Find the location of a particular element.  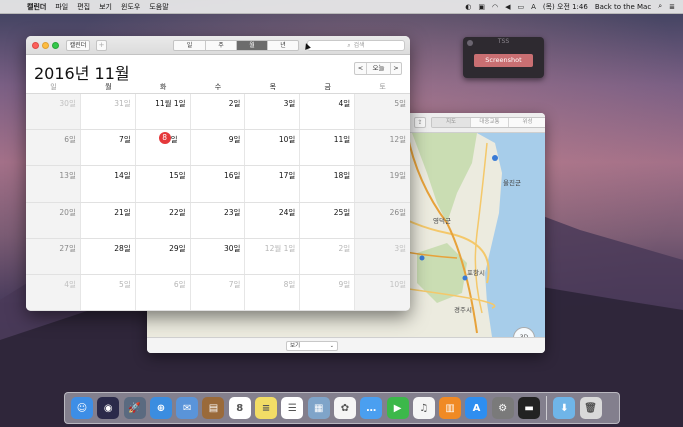

maps-bottom-bar: 보기 ⌄ is located at coordinates (346, 345).